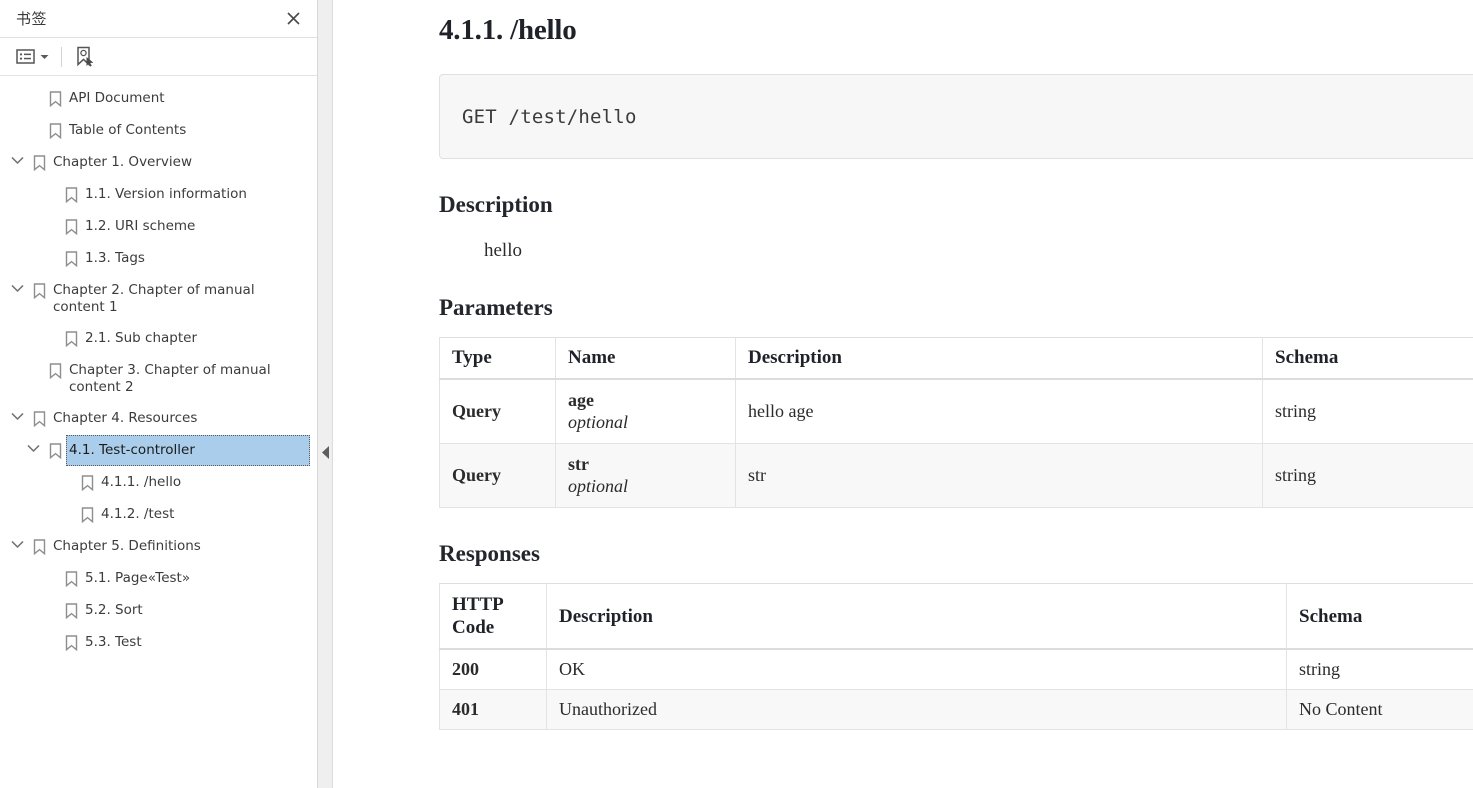 This screenshot has width=1473, height=788. I want to click on bookmark-item-2: Chapter 1. Overview, so click(158, 163).